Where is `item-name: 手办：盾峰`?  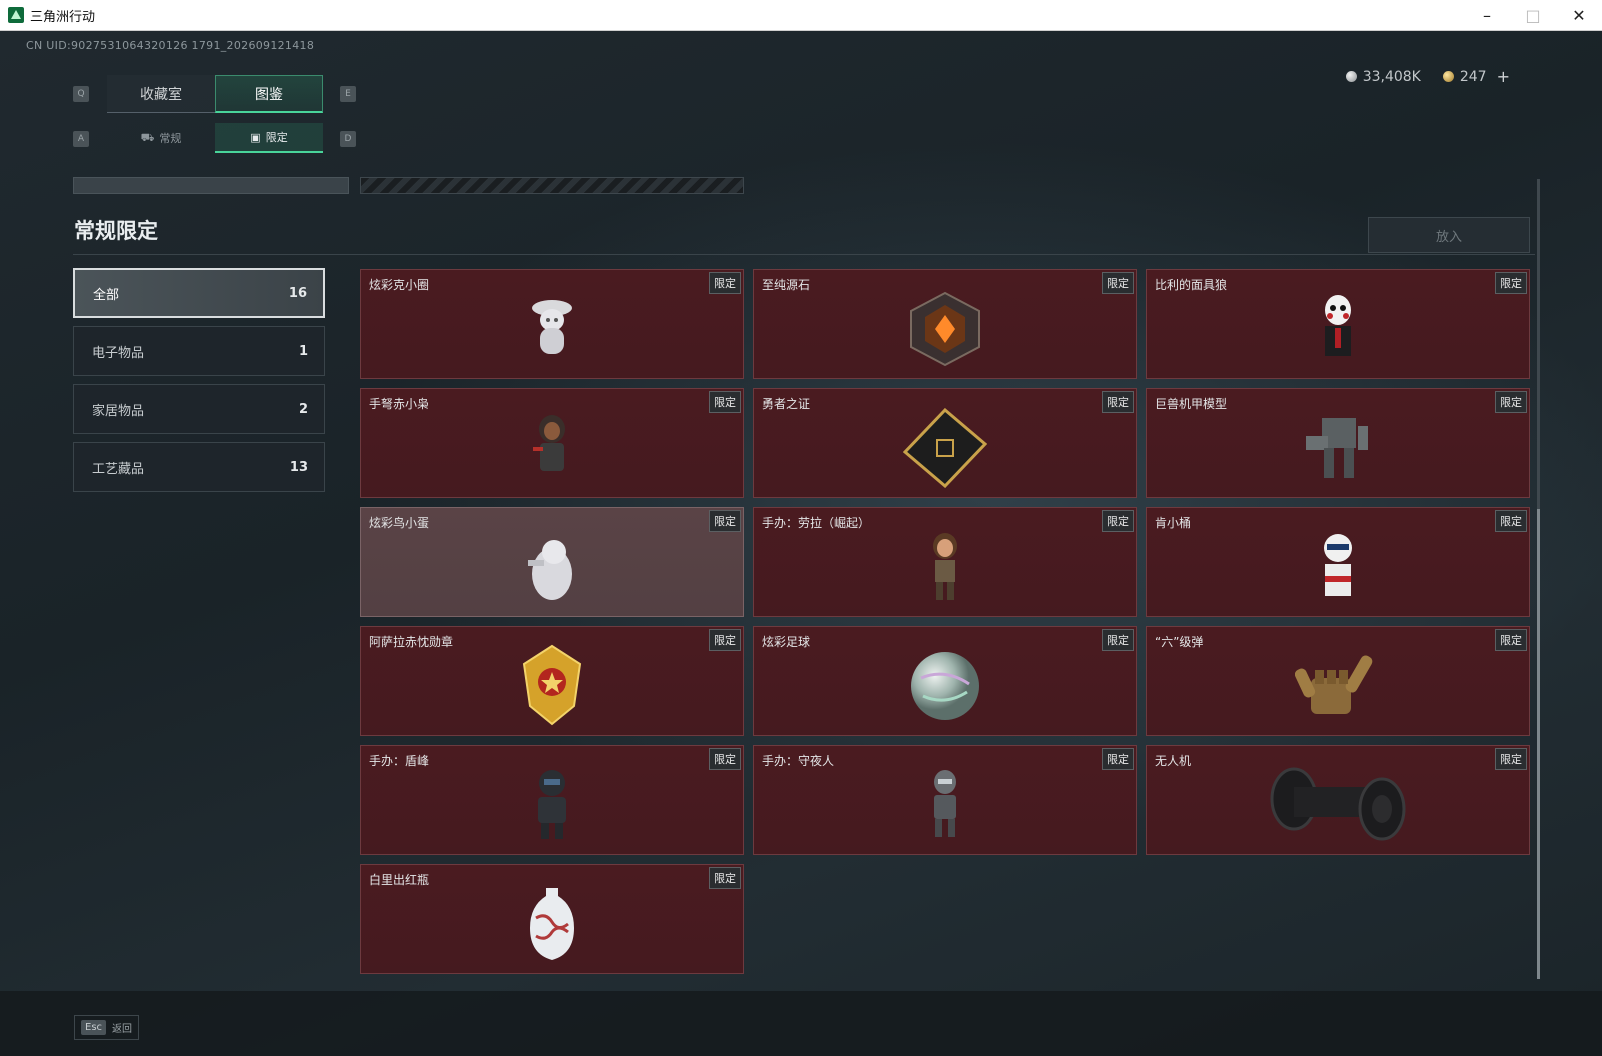
item-name: 手办：盾峰 is located at coordinates (399, 761).